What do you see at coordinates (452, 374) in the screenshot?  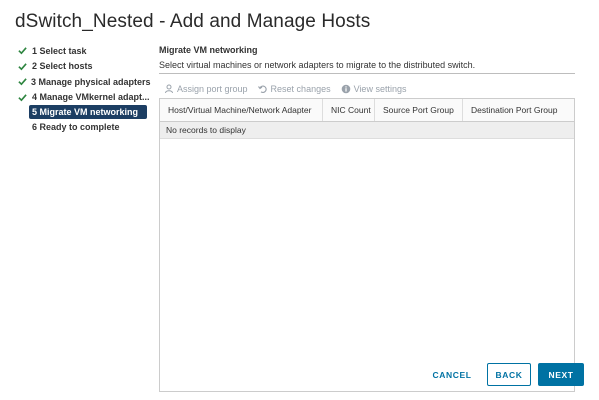 I see `cancel-button: CANCEL` at bounding box center [452, 374].